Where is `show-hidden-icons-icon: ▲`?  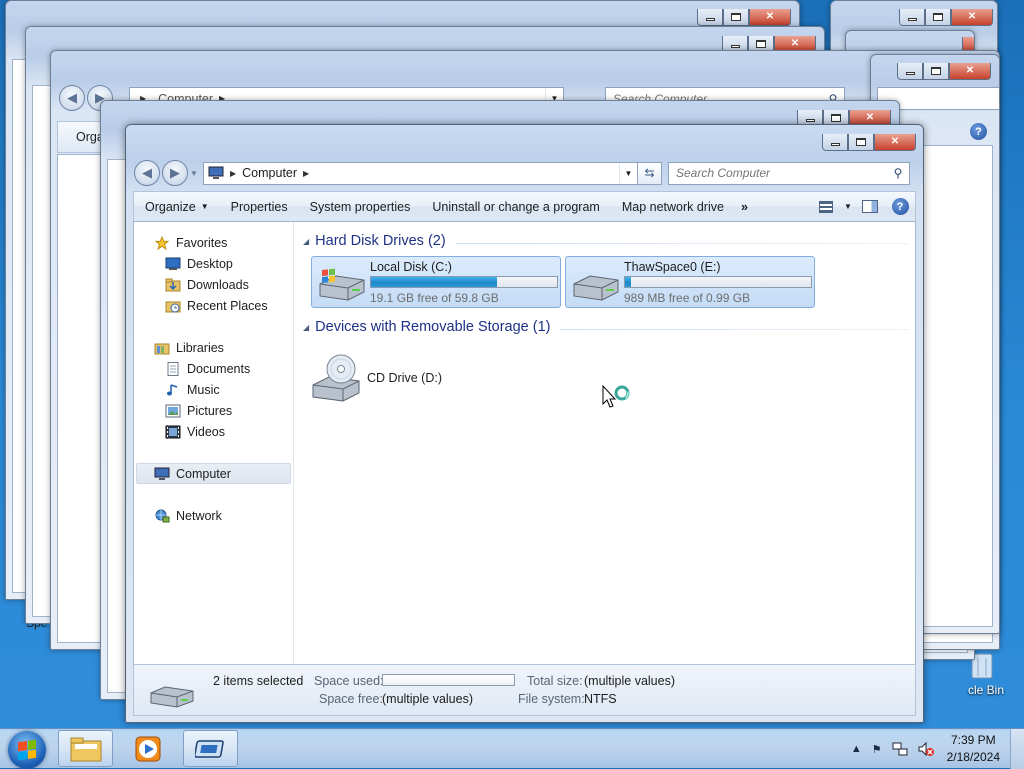 show-hidden-icons-icon: ▲ is located at coordinates (856, 749).